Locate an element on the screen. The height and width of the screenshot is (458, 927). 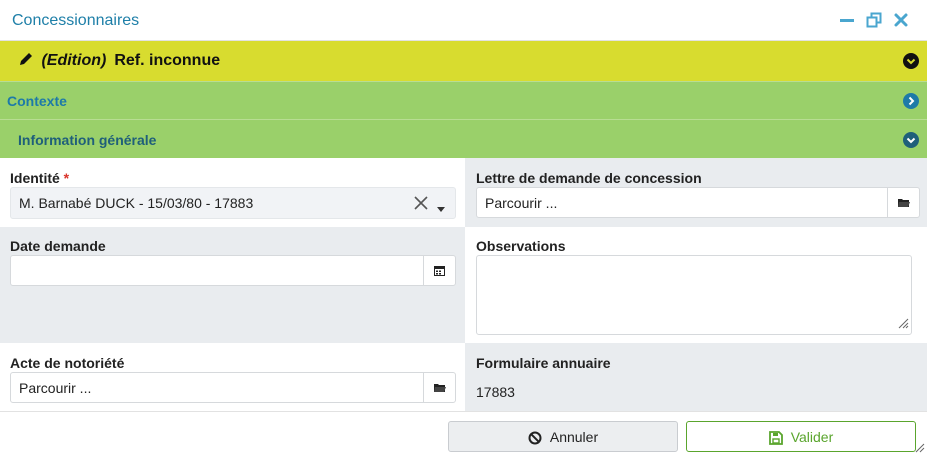
validate-button: Valider is located at coordinates (801, 436).